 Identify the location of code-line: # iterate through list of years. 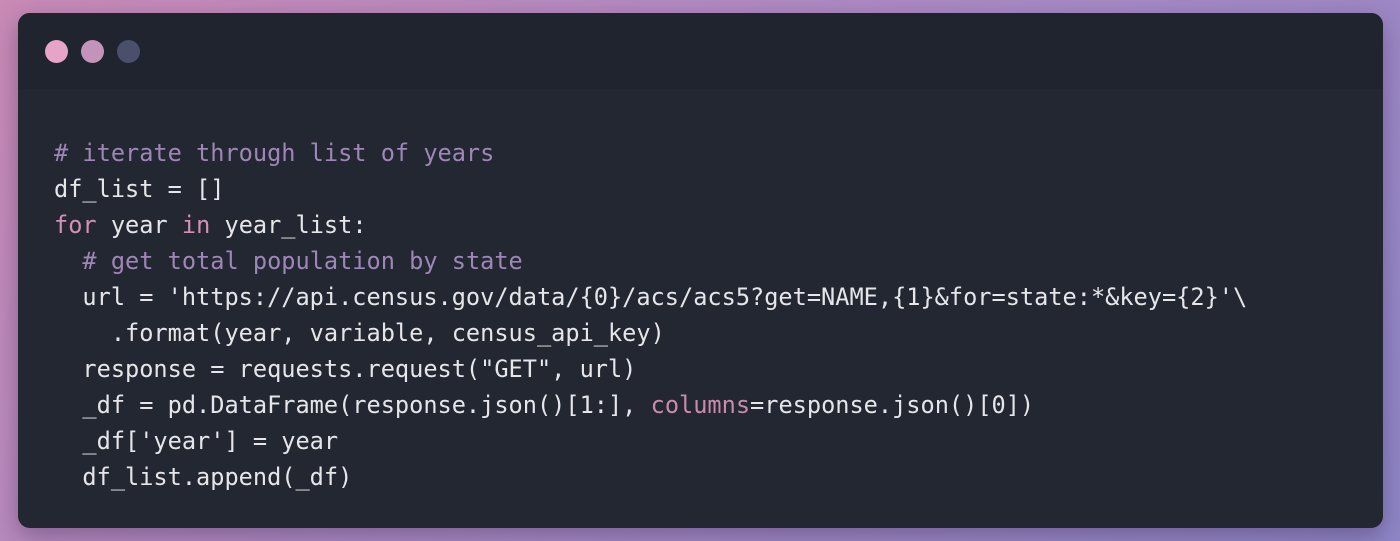
(650, 153).